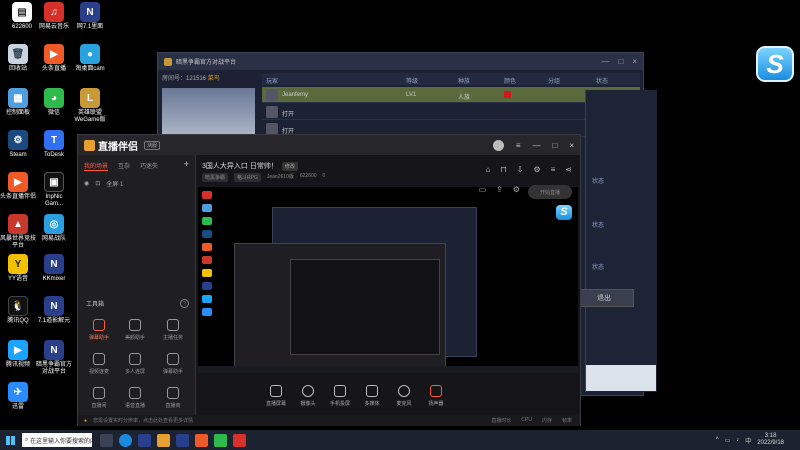 The height and width of the screenshot is (450, 800). I want to click on gift-icon: ⌂, so click(488, 169).